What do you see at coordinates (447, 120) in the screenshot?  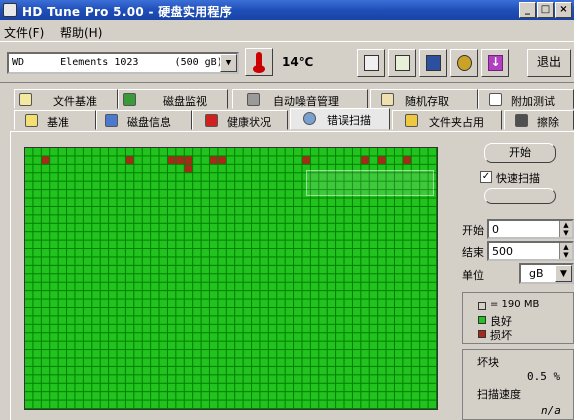 I see `tab-folder-usage: 文件夹占用` at bounding box center [447, 120].